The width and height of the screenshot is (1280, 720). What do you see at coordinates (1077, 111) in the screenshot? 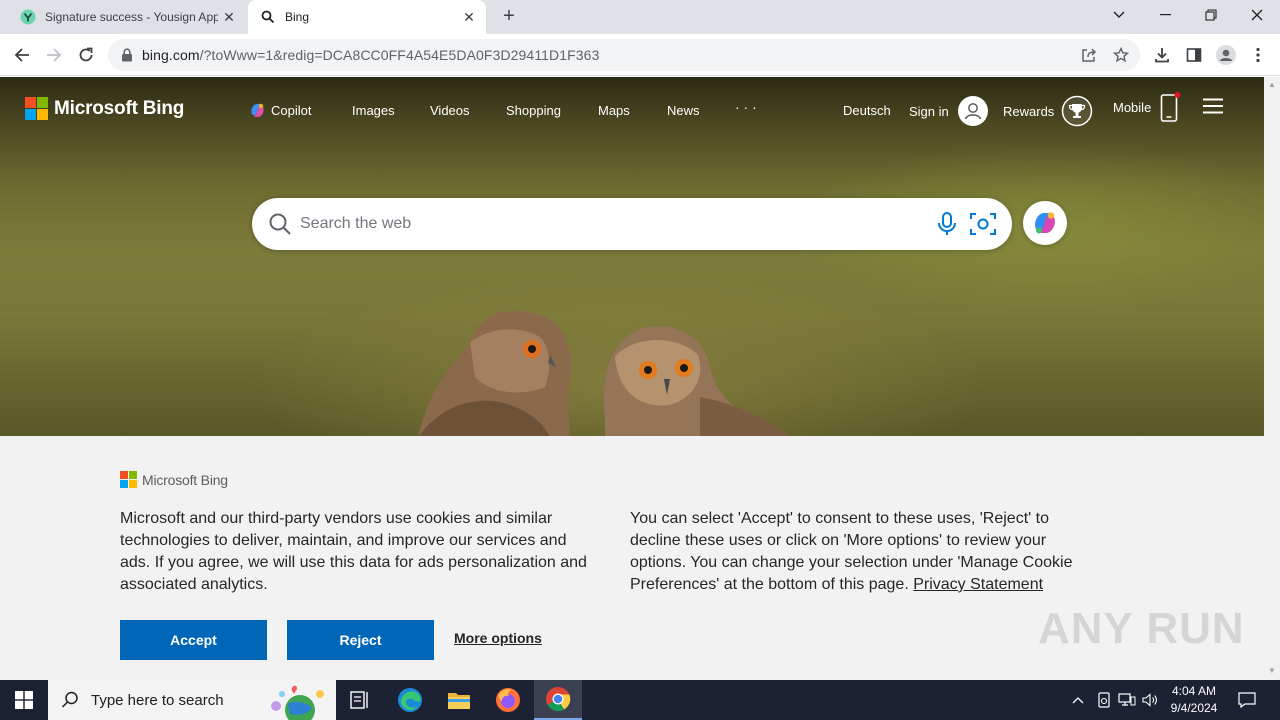
I see `rewards-trophy-icon` at bounding box center [1077, 111].